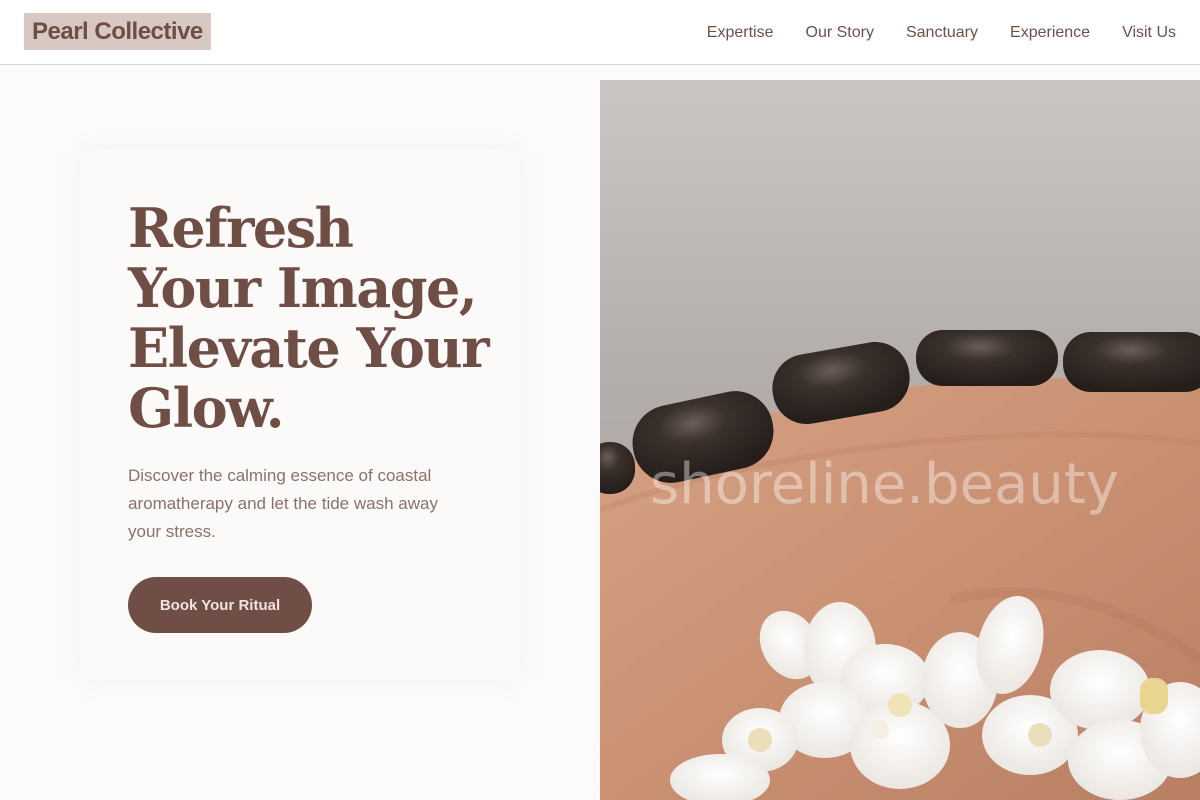 The image size is (1200, 800). I want to click on brand-logo: Pearl Collective, so click(117, 31).